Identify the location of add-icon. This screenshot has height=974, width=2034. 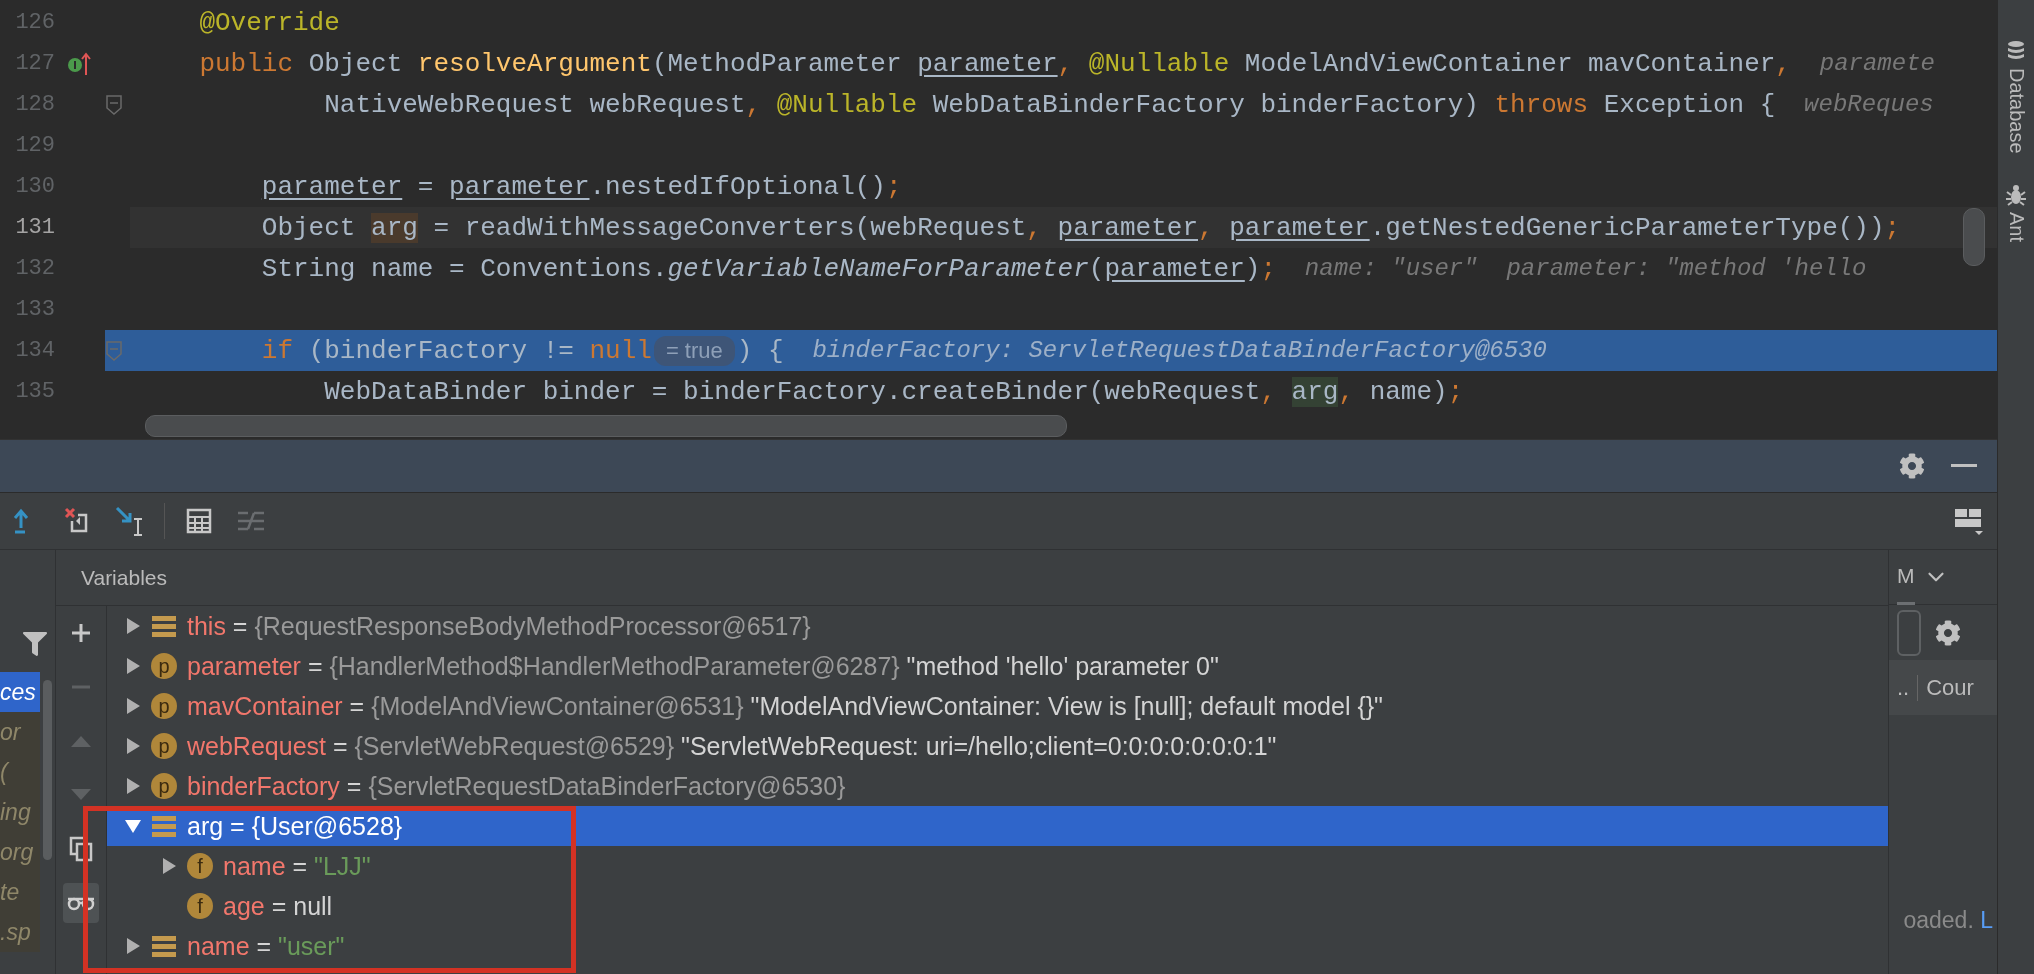
(81, 633).